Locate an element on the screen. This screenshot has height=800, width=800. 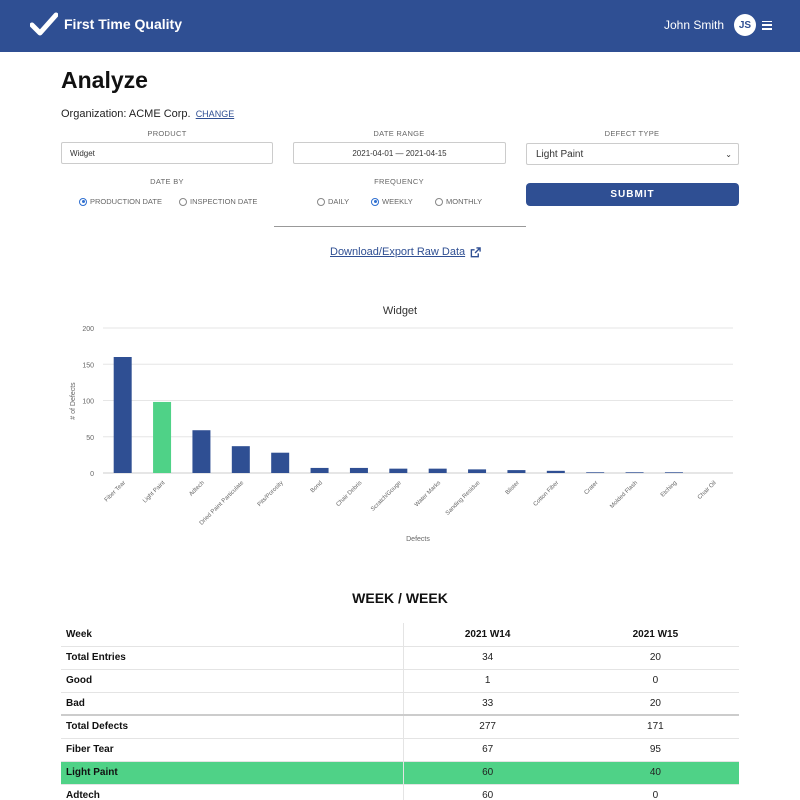
export-raw-data-link: Download/Export Raw Data is located at coordinates (405, 252).